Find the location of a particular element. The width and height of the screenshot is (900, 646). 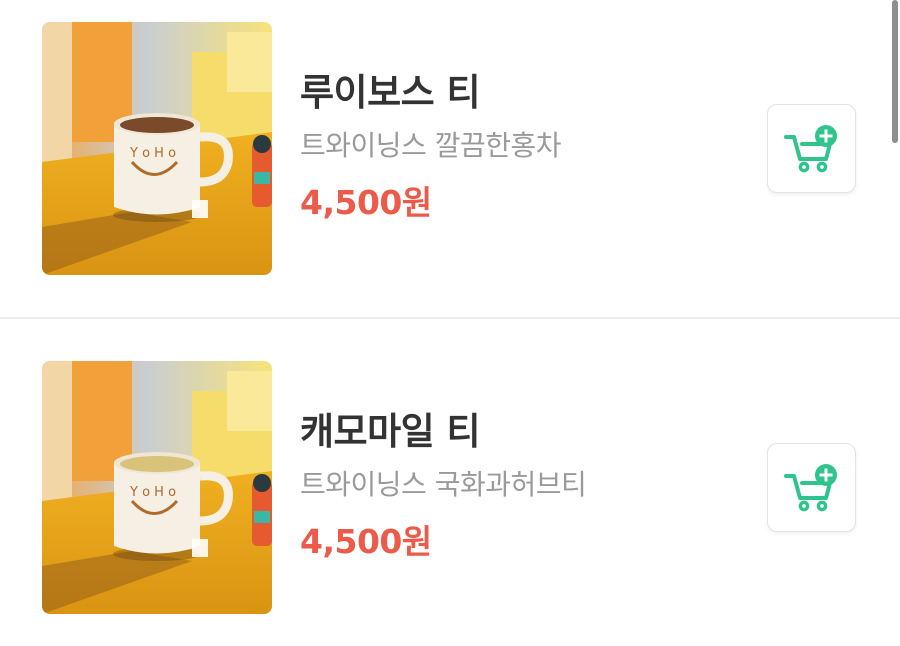

product-info: 루이보스 티 트와이닝스 깔끔한홍차 4,500원 is located at coordinates (510, 146).